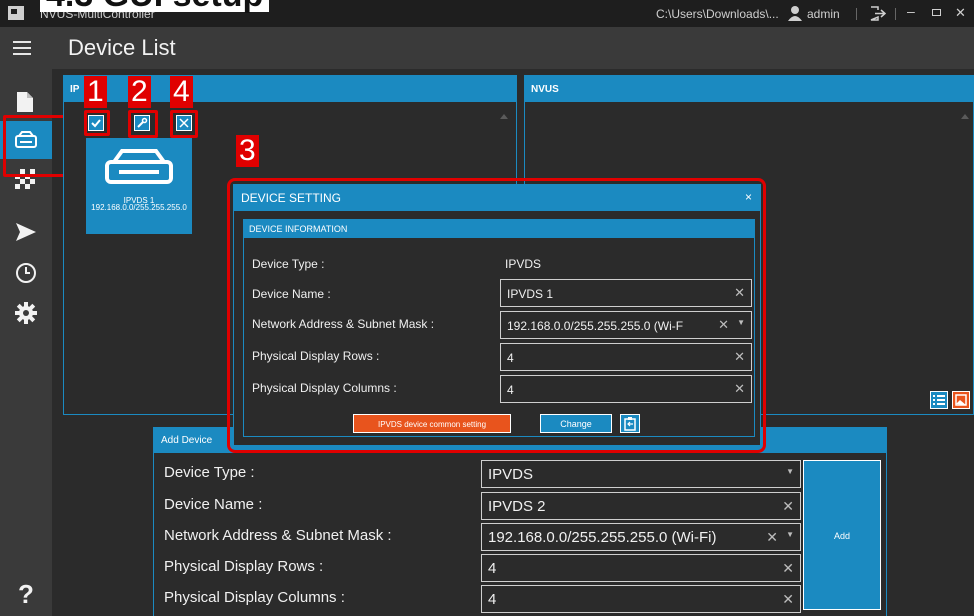 This screenshot has height=616, width=974. I want to click on device-tile: IPVDS 1 192.168.0.0/255.255.255.0, so click(139, 186).